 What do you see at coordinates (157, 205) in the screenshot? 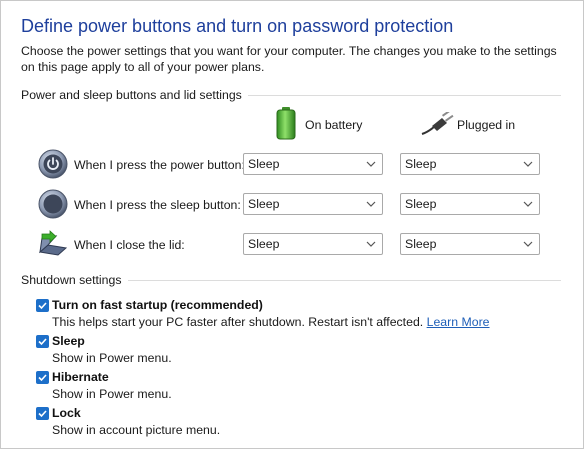
I see `sleep-button-label: When I press the sleep button:` at bounding box center [157, 205].